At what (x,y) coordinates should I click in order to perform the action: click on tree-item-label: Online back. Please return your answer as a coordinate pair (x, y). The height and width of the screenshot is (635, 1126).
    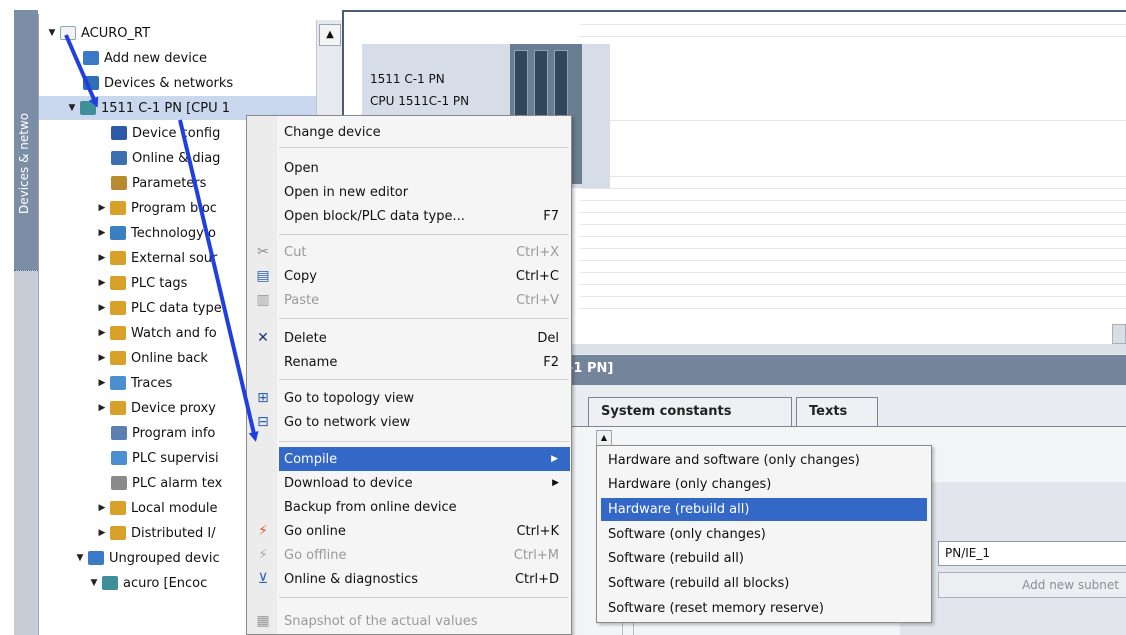
    Looking at the image, I should click on (169, 358).